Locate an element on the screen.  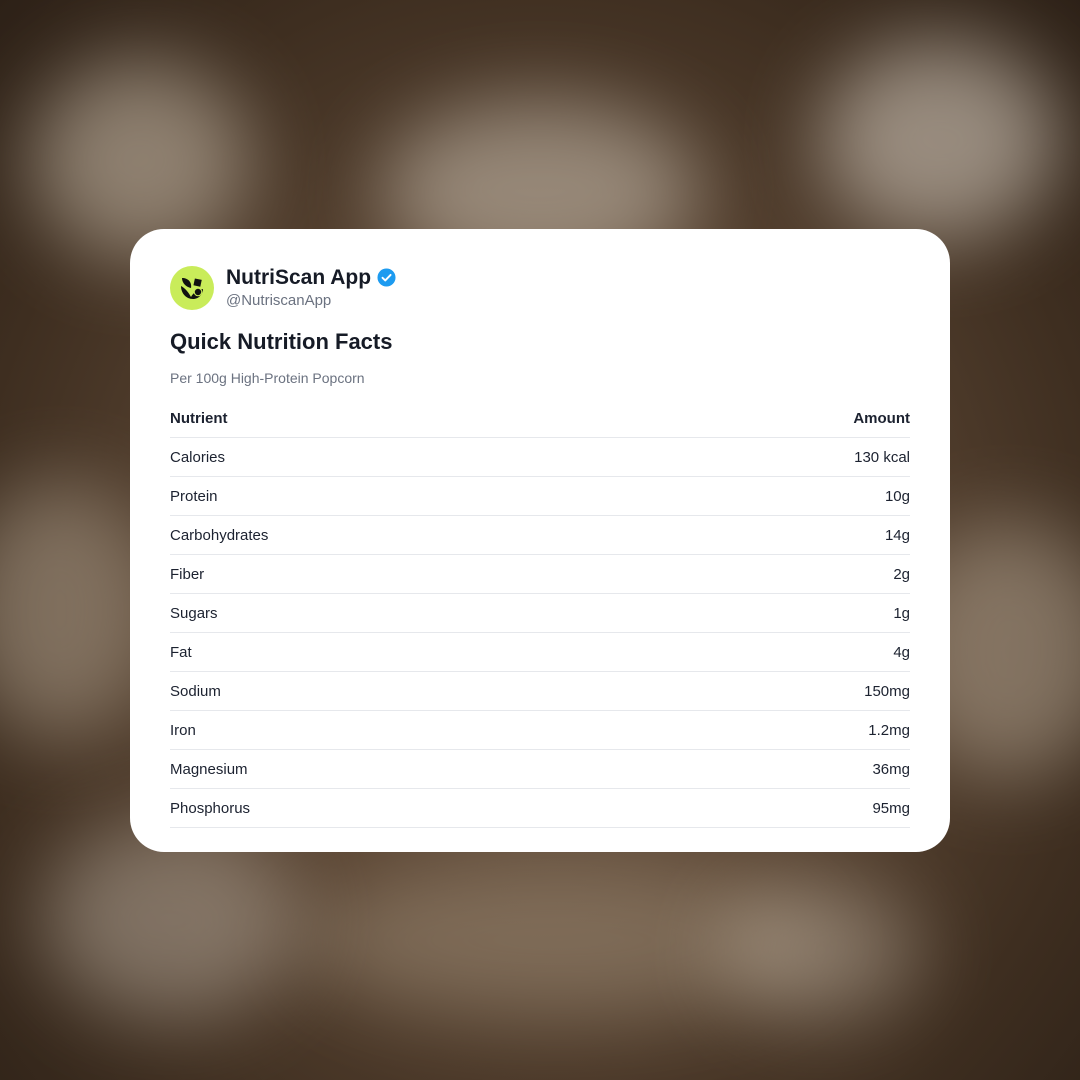
card-title: Quick Nutrition Facts is located at coordinates (281, 341).